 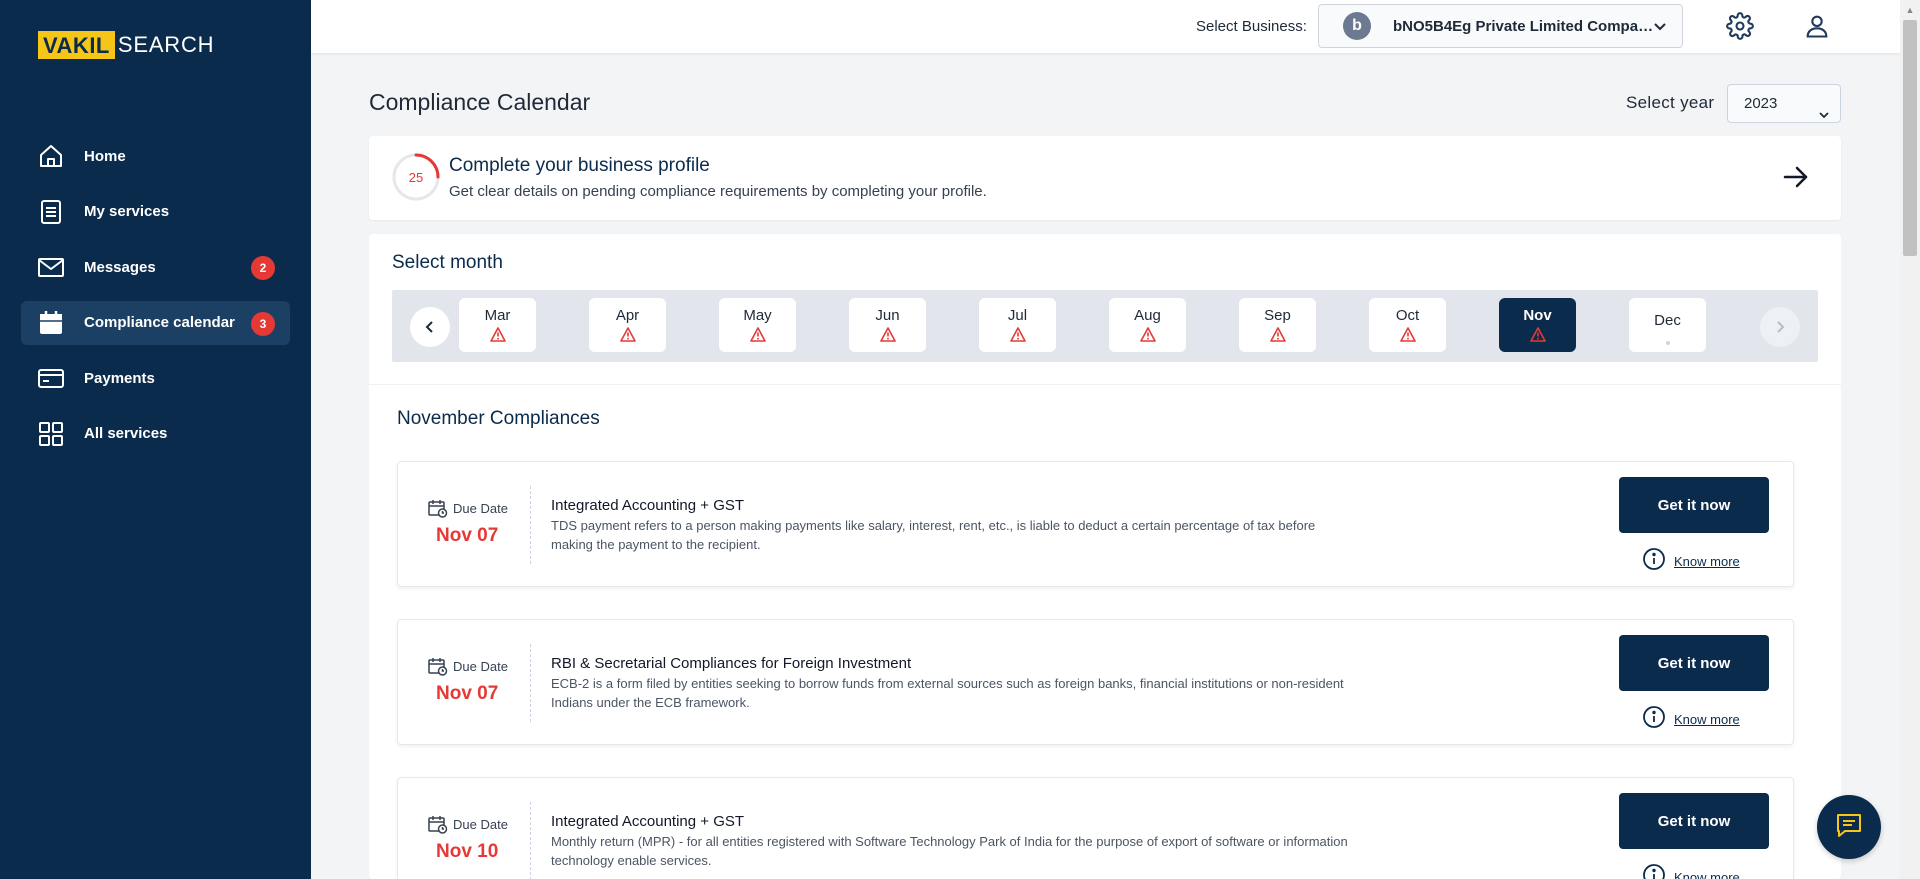 I want to click on user-profile-icon, so click(x=1817, y=26).